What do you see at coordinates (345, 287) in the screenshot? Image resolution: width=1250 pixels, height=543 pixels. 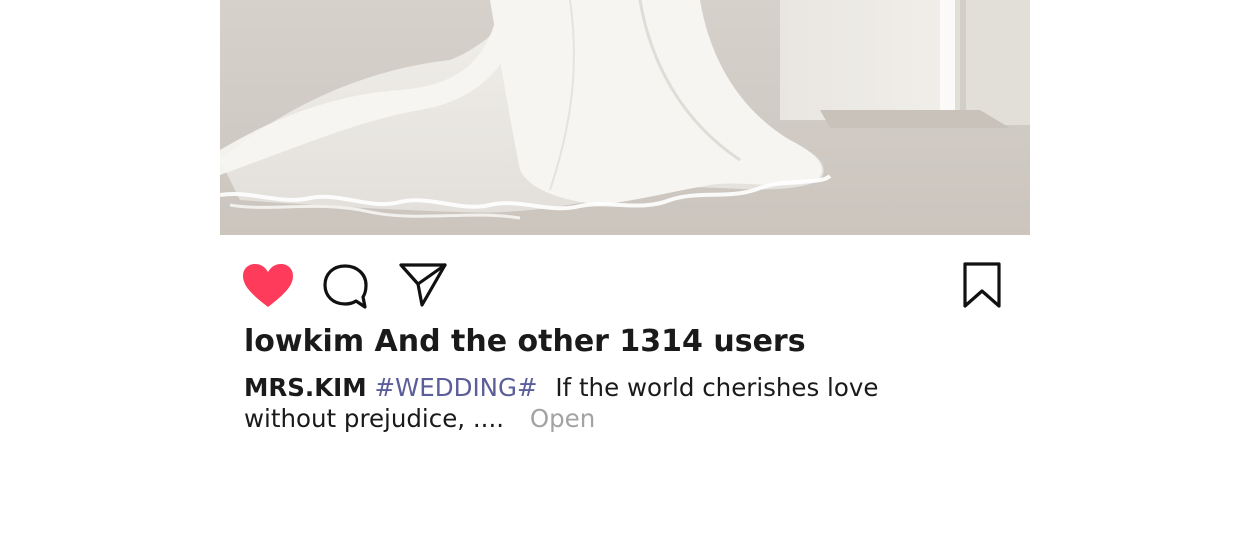 I see `comment-bubble-icon` at bounding box center [345, 287].